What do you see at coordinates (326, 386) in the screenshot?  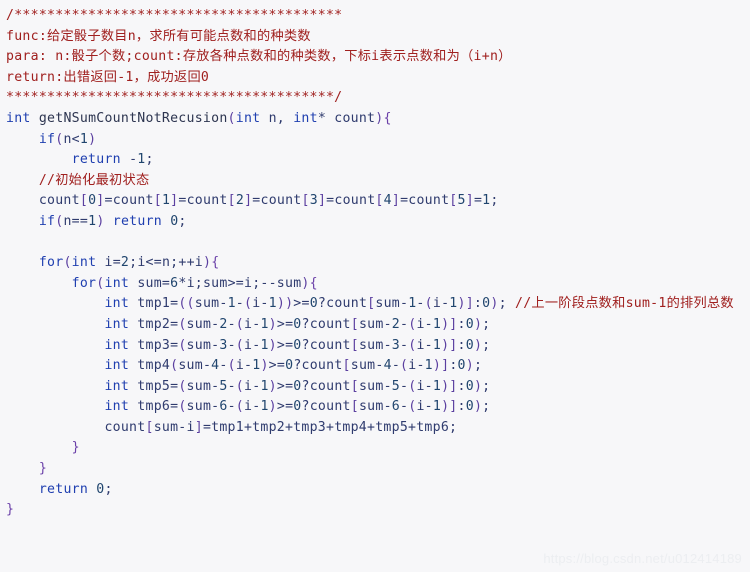 I see `code-token: ?count` at bounding box center [326, 386].